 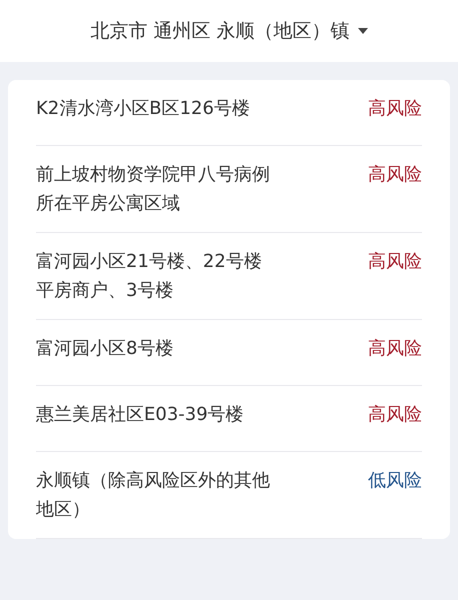 What do you see at coordinates (220, 31) in the screenshot?
I see `region-selector: 北京市 通州区 永顺（地区）镇` at bounding box center [220, 31].